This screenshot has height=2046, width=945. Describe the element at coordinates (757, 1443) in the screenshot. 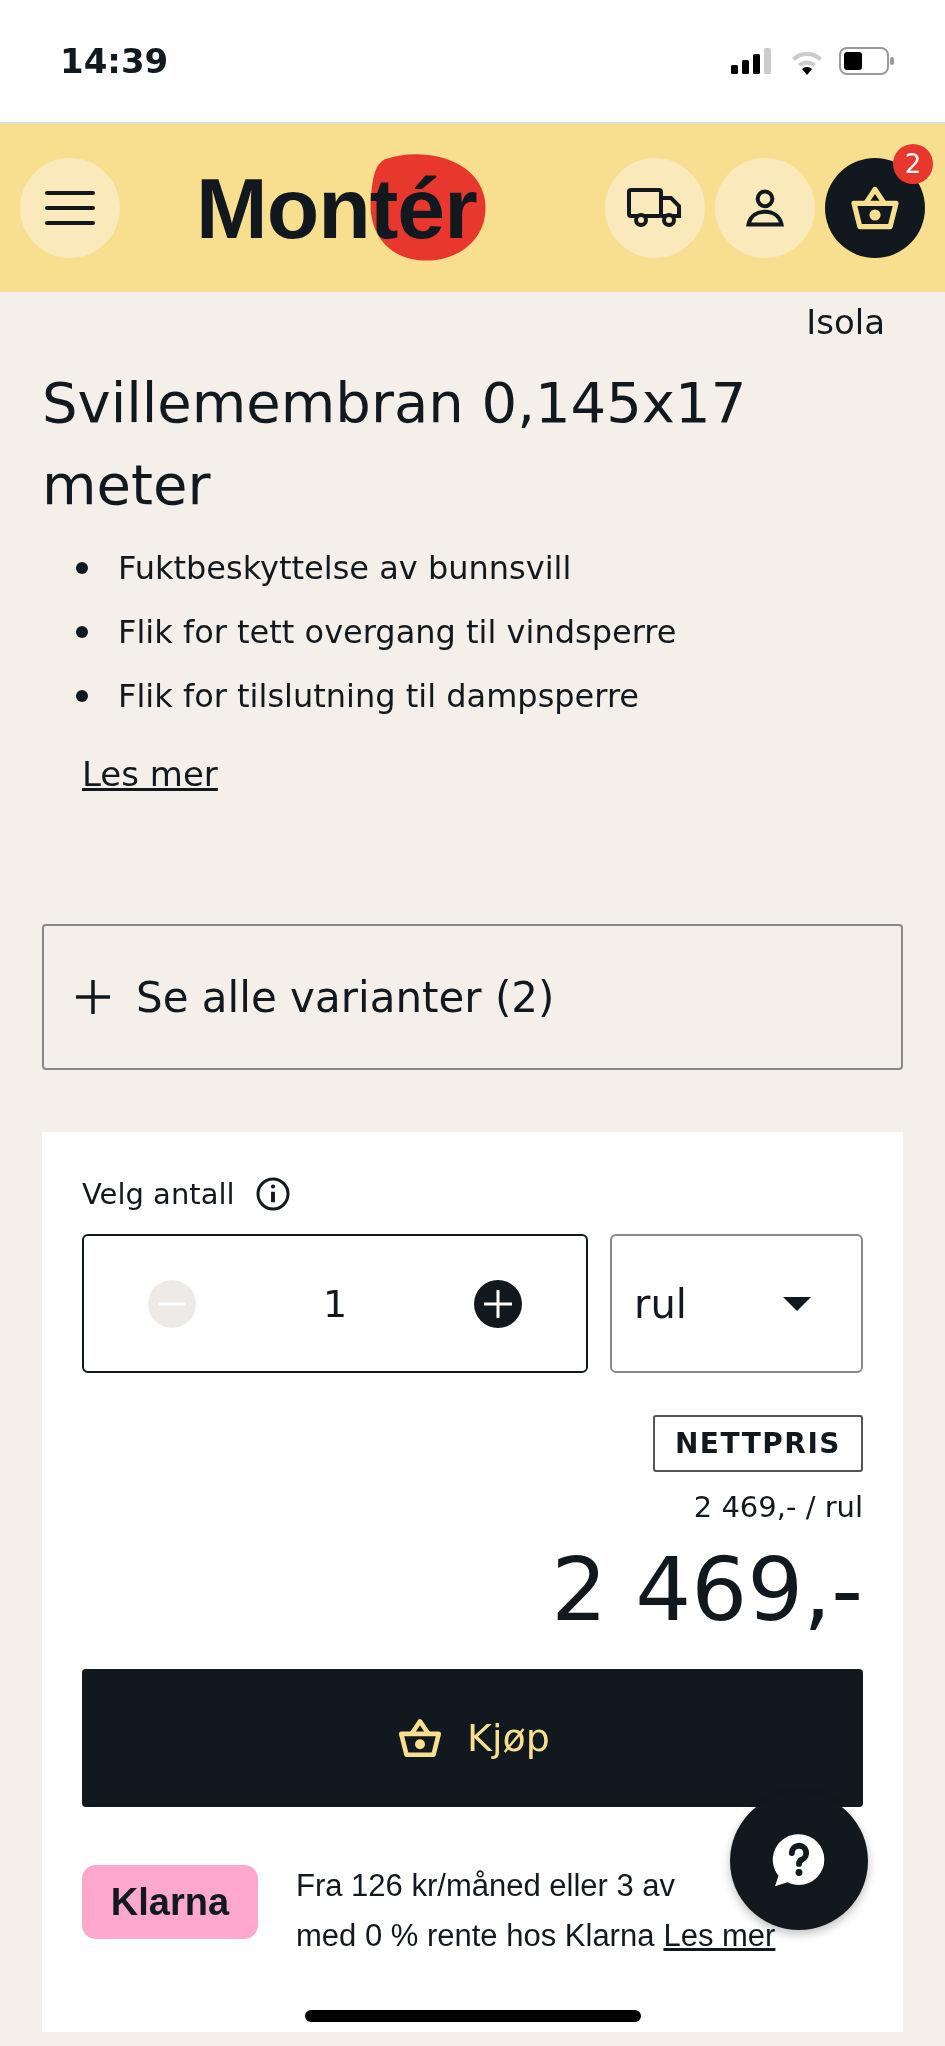

I see `price-tag: NETTPRIS` at that location.